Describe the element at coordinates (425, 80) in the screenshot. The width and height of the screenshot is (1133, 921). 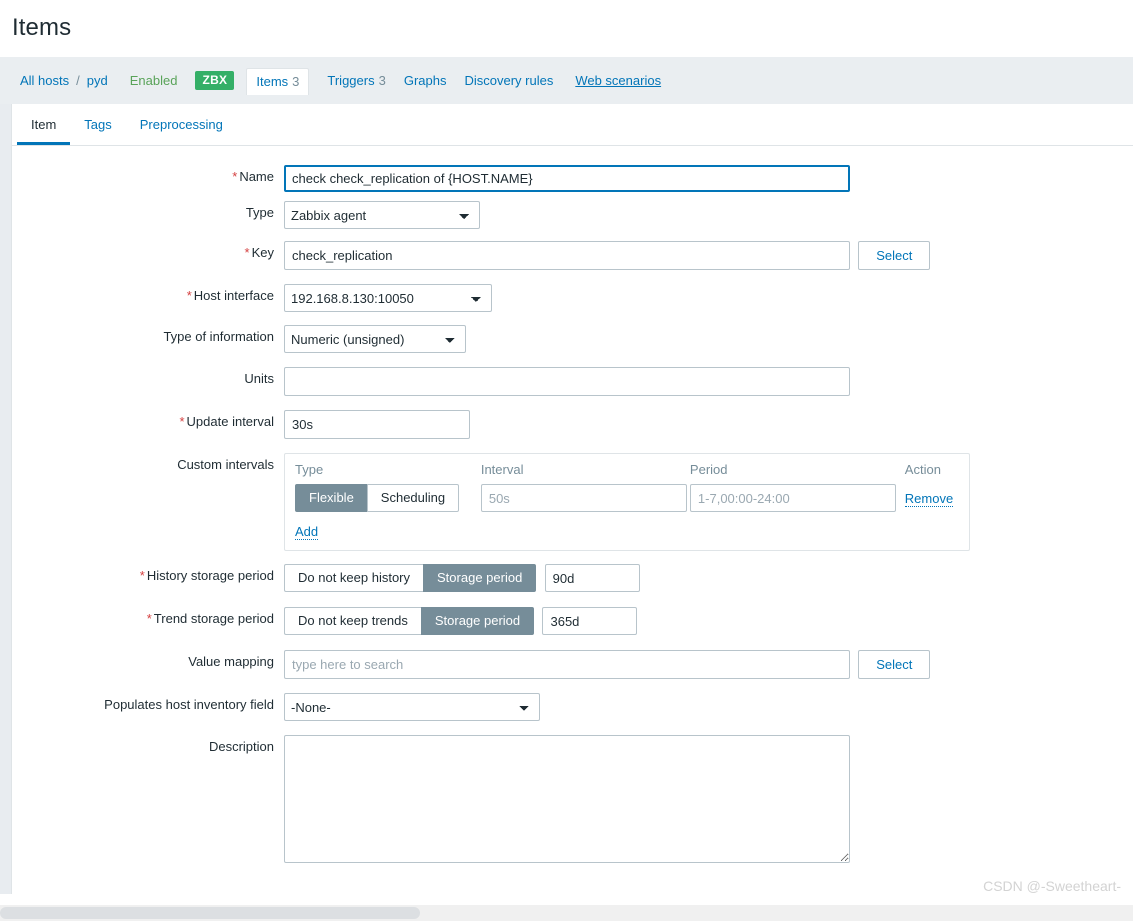
I see `host-tab-graphs: Graphs` at that location.